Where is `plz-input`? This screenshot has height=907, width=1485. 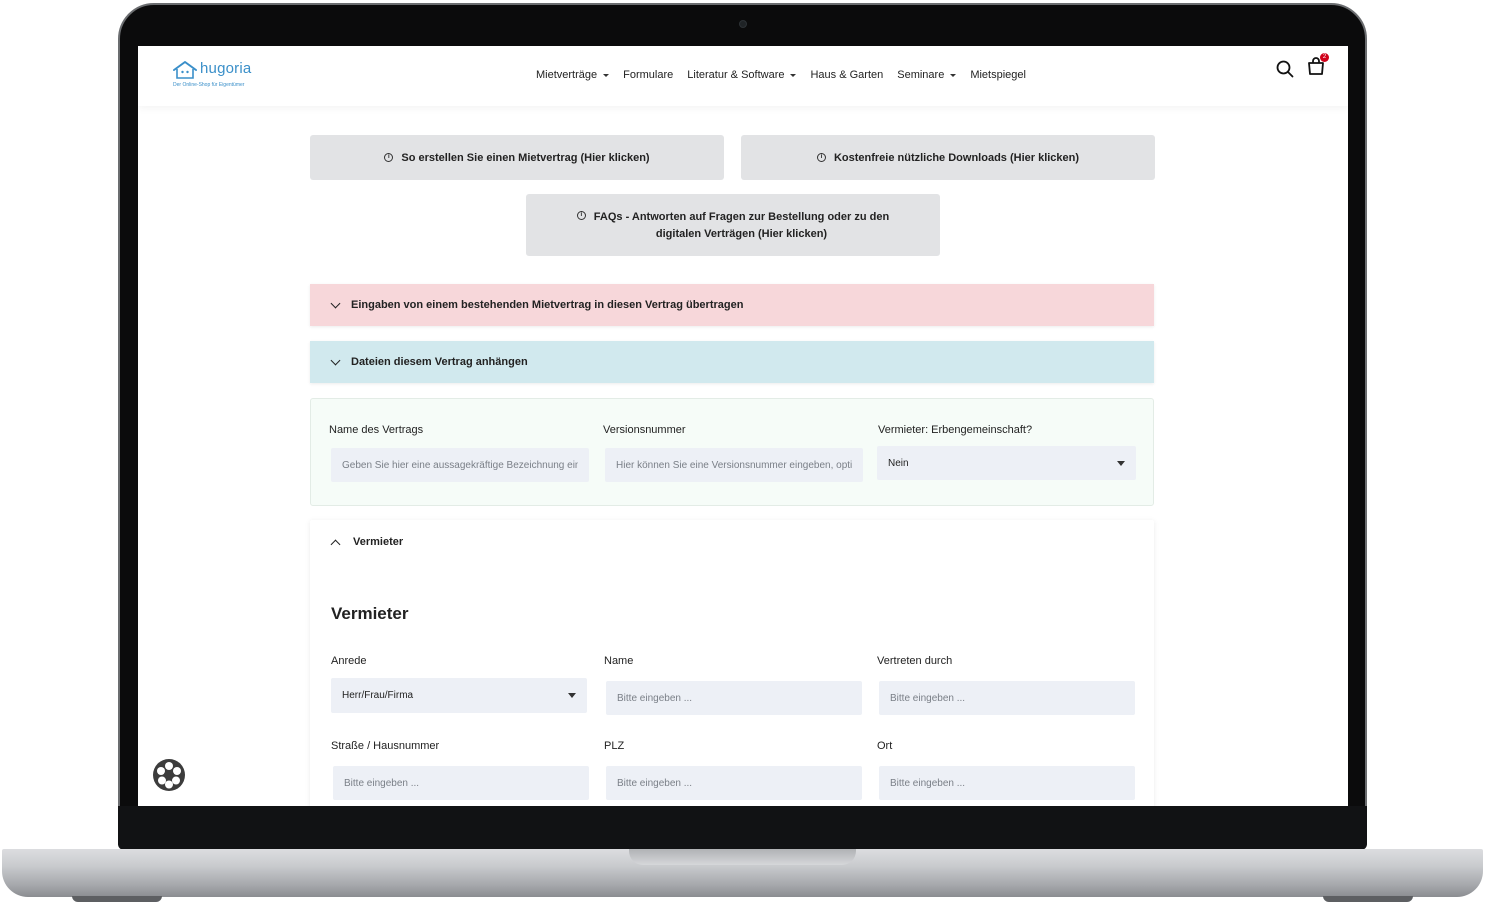
plz-input is located at coordinates (734, 783).